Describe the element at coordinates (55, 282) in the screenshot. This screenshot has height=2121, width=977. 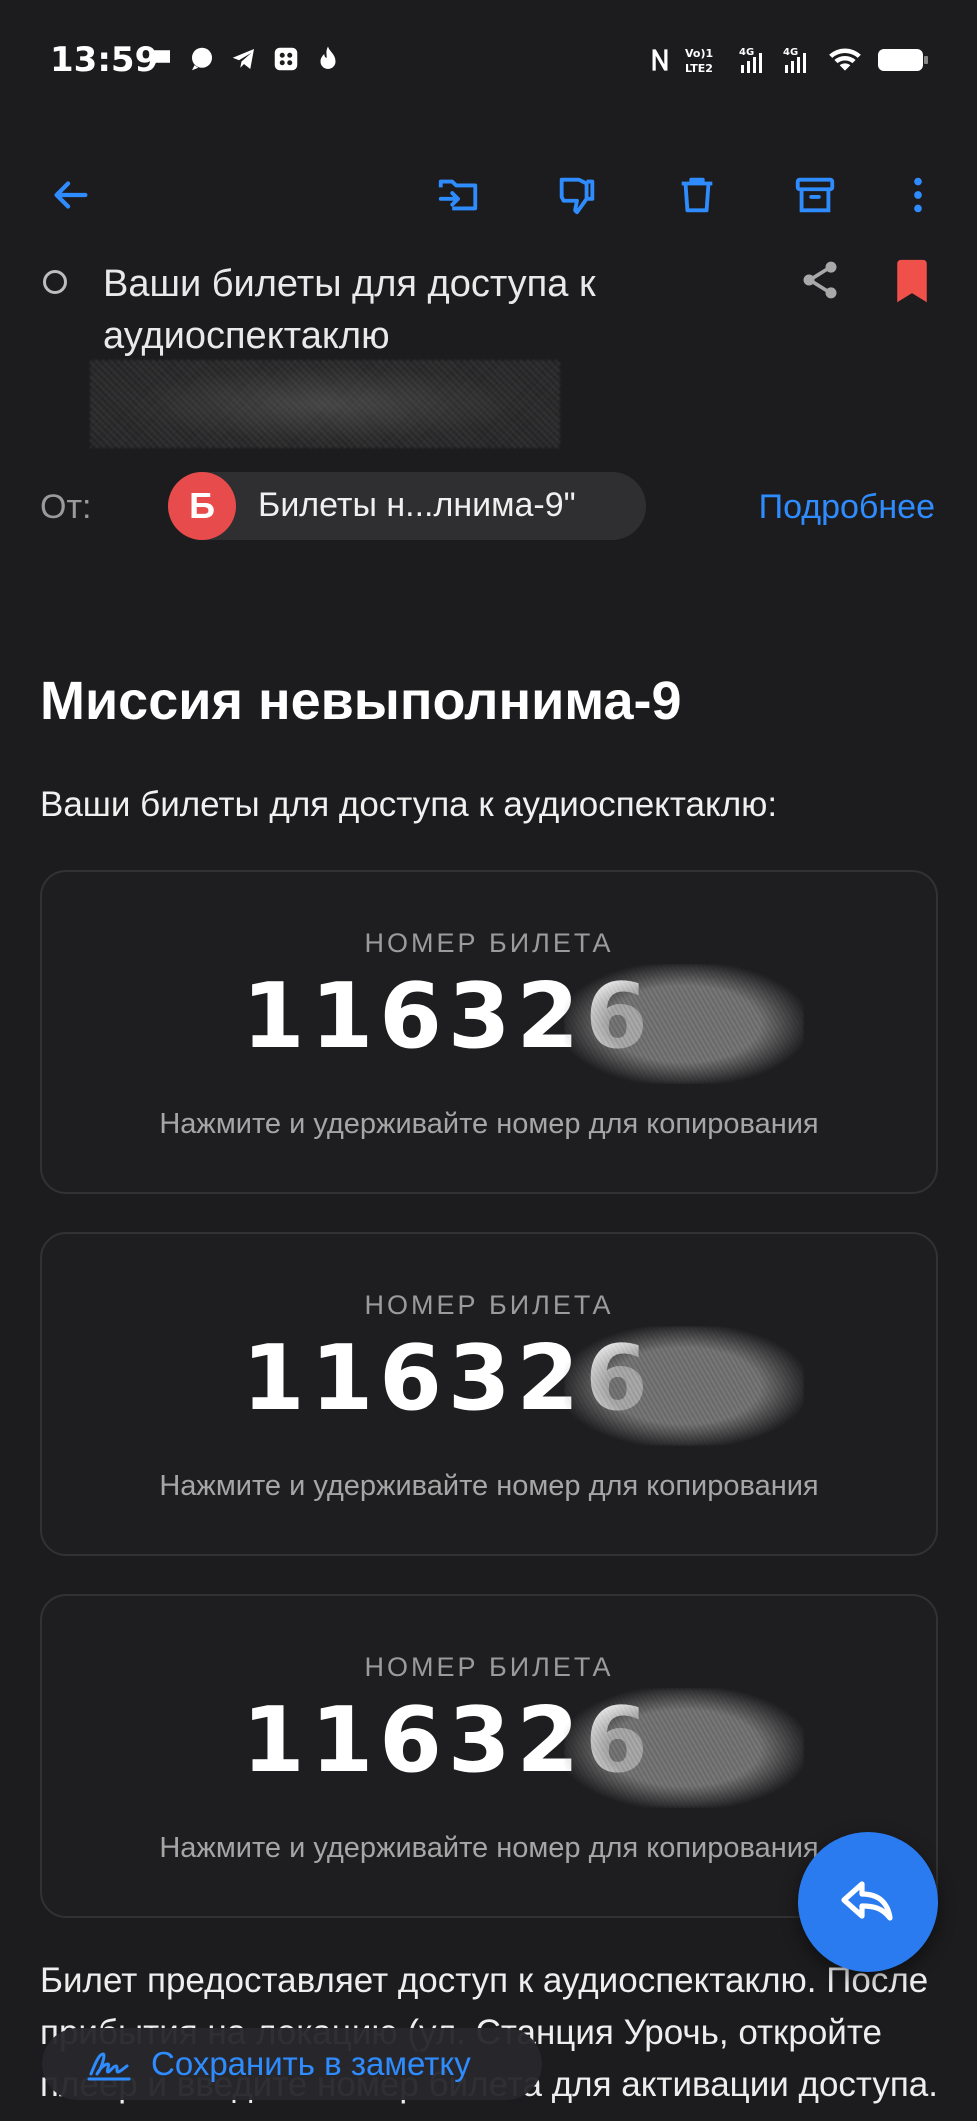
I see `unread-toggle` at that location.